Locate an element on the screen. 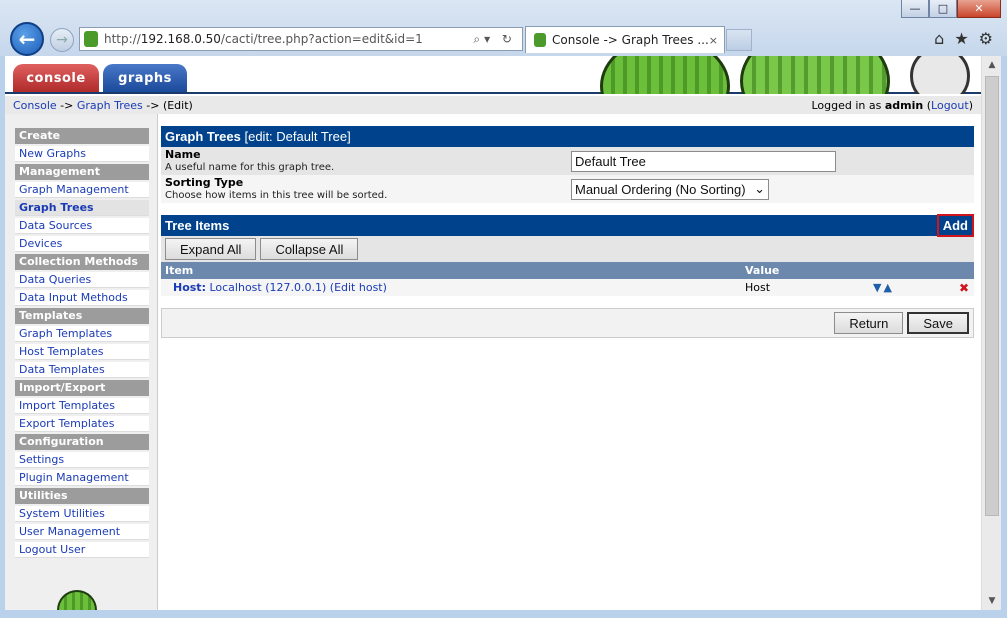  sidebar-item-host-templates: Host Templates is located at coordinates (82, 352).